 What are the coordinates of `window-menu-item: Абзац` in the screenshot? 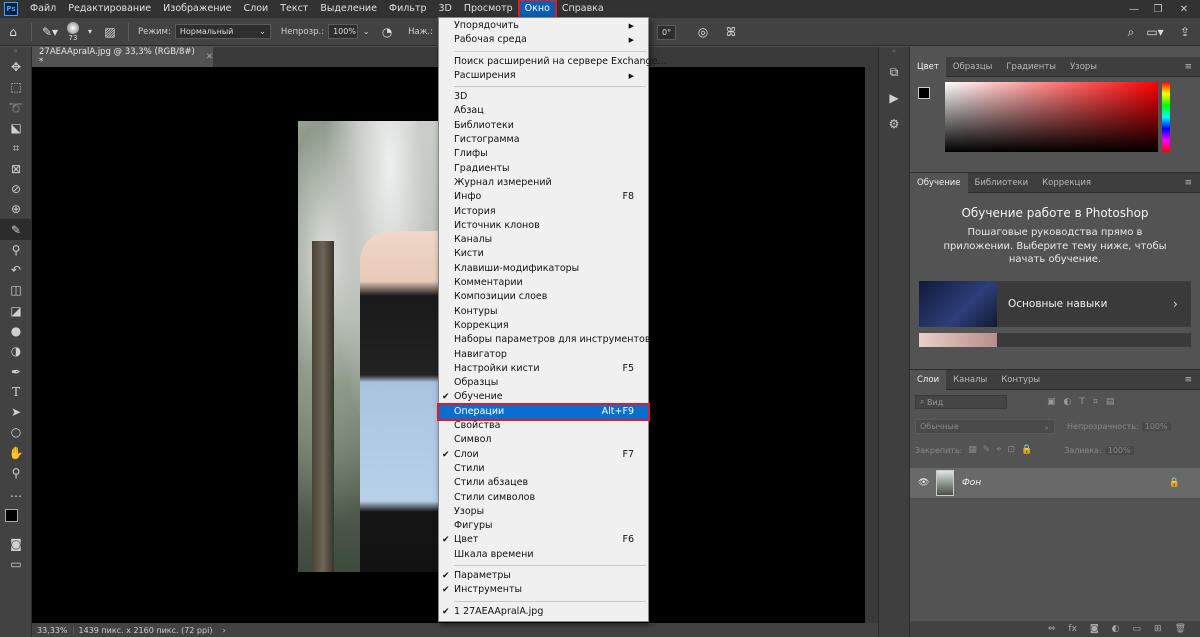 It's located at (543, 111).